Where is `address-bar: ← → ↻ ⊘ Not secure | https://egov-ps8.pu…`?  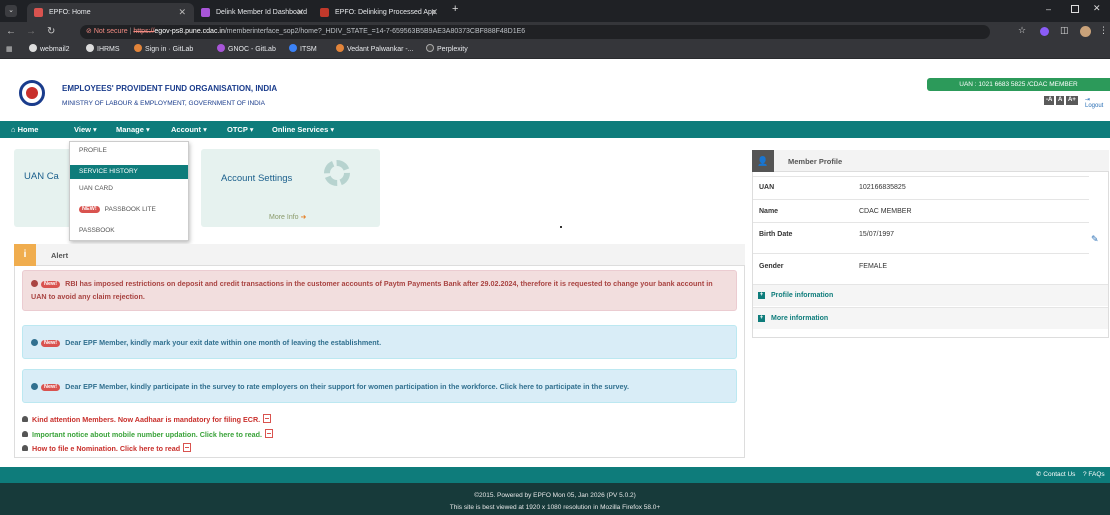
address-bar: ← → ↻ ⊘ Not secure | https://egov-ps8.pu… is located at coordinates (555, 31).